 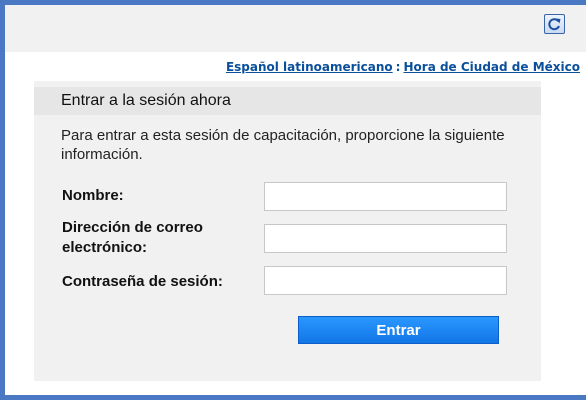 What do you see at coordinates (93, 195) in the screenshot?
I see `name-label: Nombre:` at bounding box center [93, 195].